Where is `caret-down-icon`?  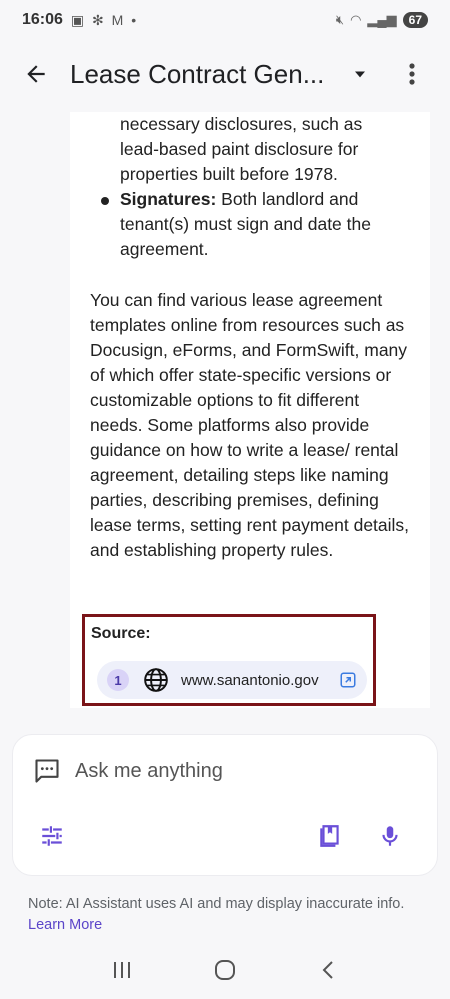 caret-down-icon is located at coordinates (360, 74).